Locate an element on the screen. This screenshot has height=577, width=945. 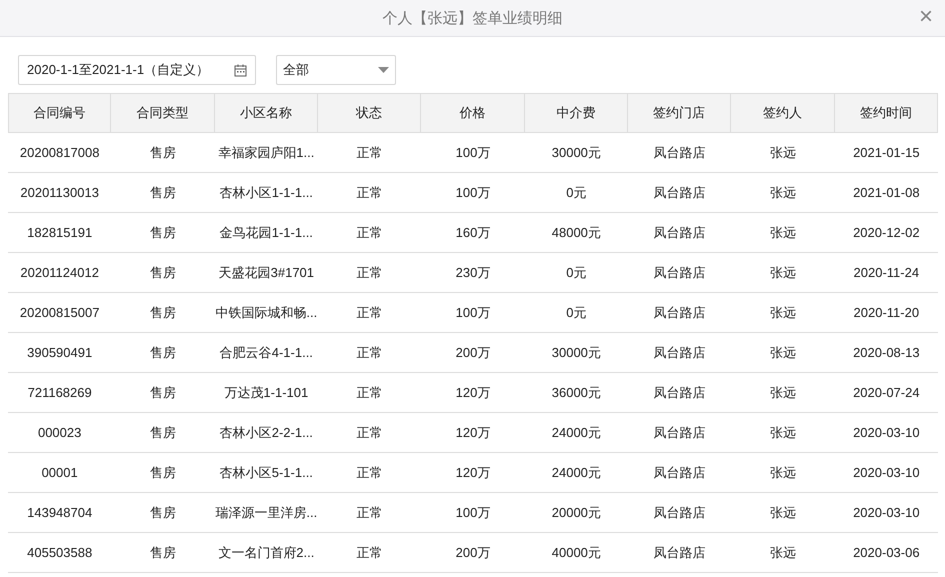
table-cell: 48000元 is located at coordinates (576, 233).